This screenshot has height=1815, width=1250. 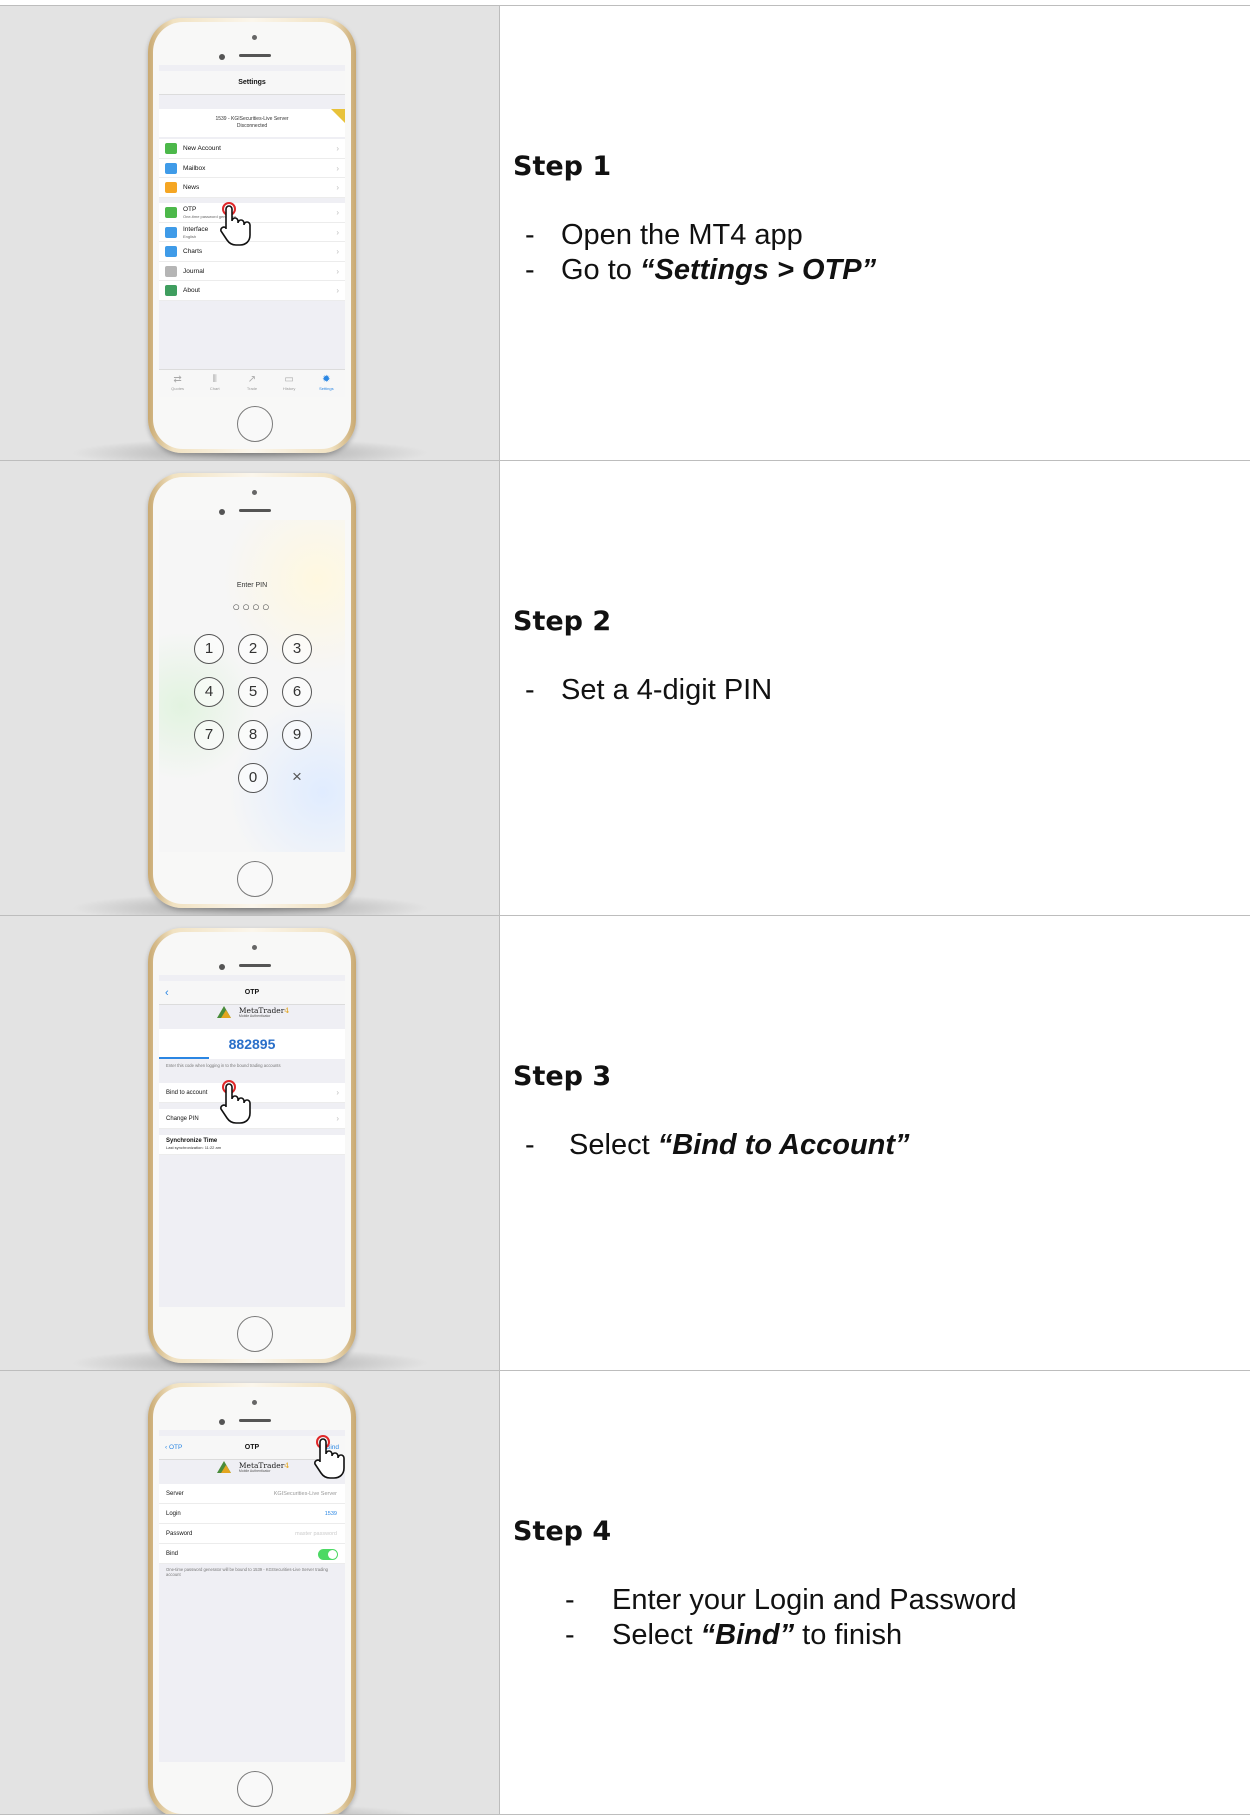 I want to click on step-instructions: - Set a 4-digit PIN, so click(x=648, y=690).